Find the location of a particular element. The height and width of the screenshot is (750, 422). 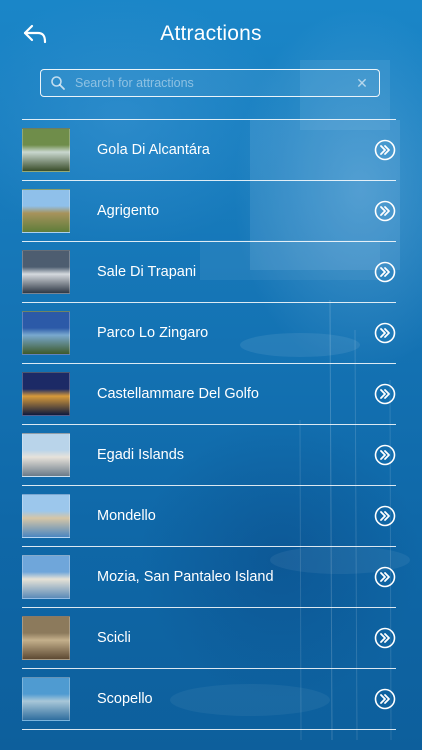

attraction-label: Egadi Islands is located at coordinates (141, 455).